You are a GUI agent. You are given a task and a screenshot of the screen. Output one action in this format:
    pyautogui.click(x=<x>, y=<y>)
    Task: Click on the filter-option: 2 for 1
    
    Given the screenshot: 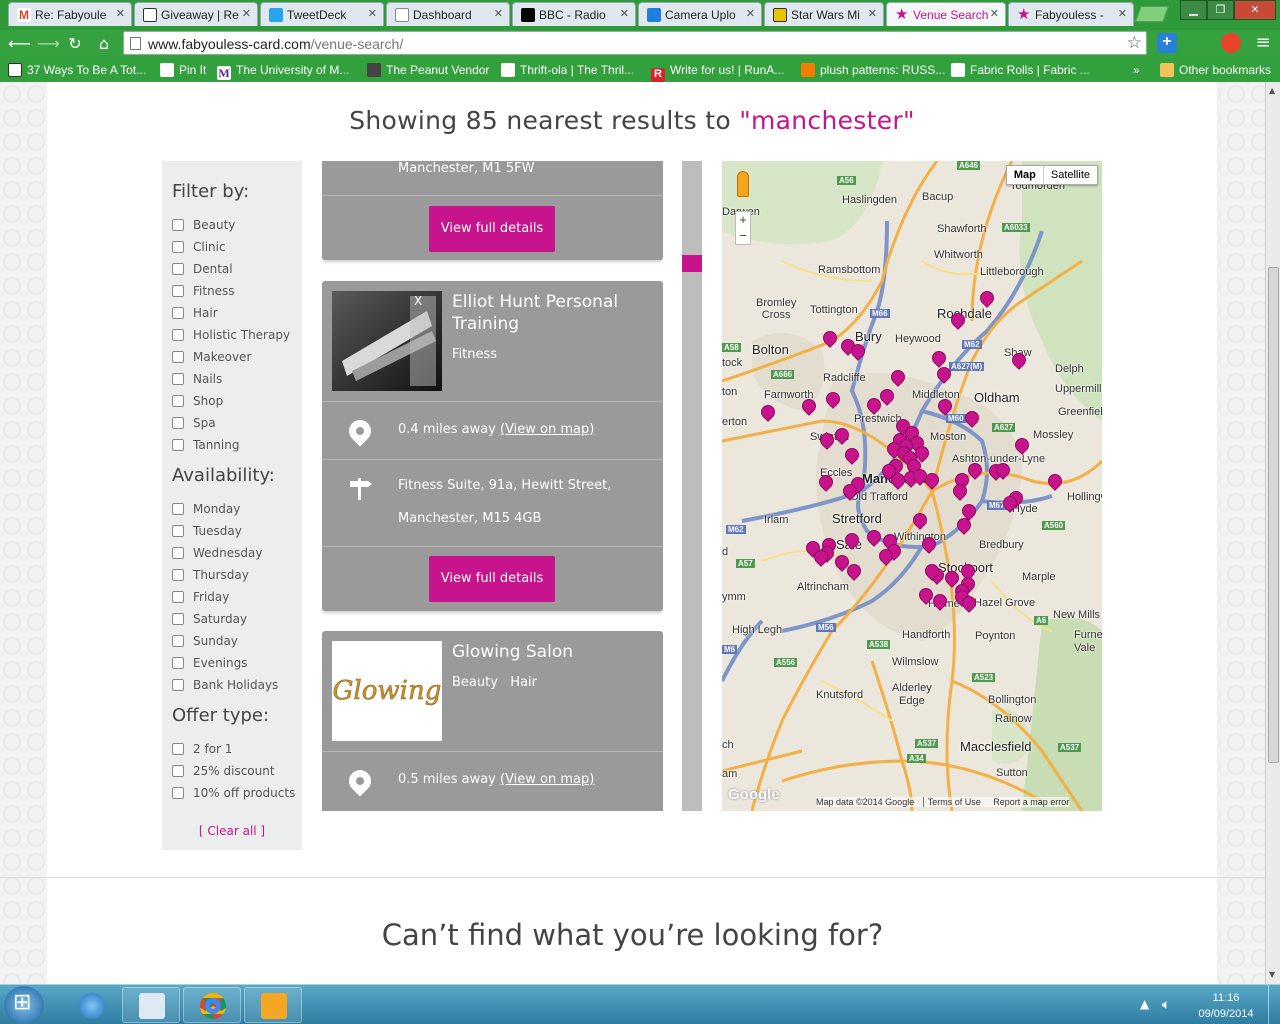 What is the action you would take?
    pyautogui.click(x=202, y=749)
    